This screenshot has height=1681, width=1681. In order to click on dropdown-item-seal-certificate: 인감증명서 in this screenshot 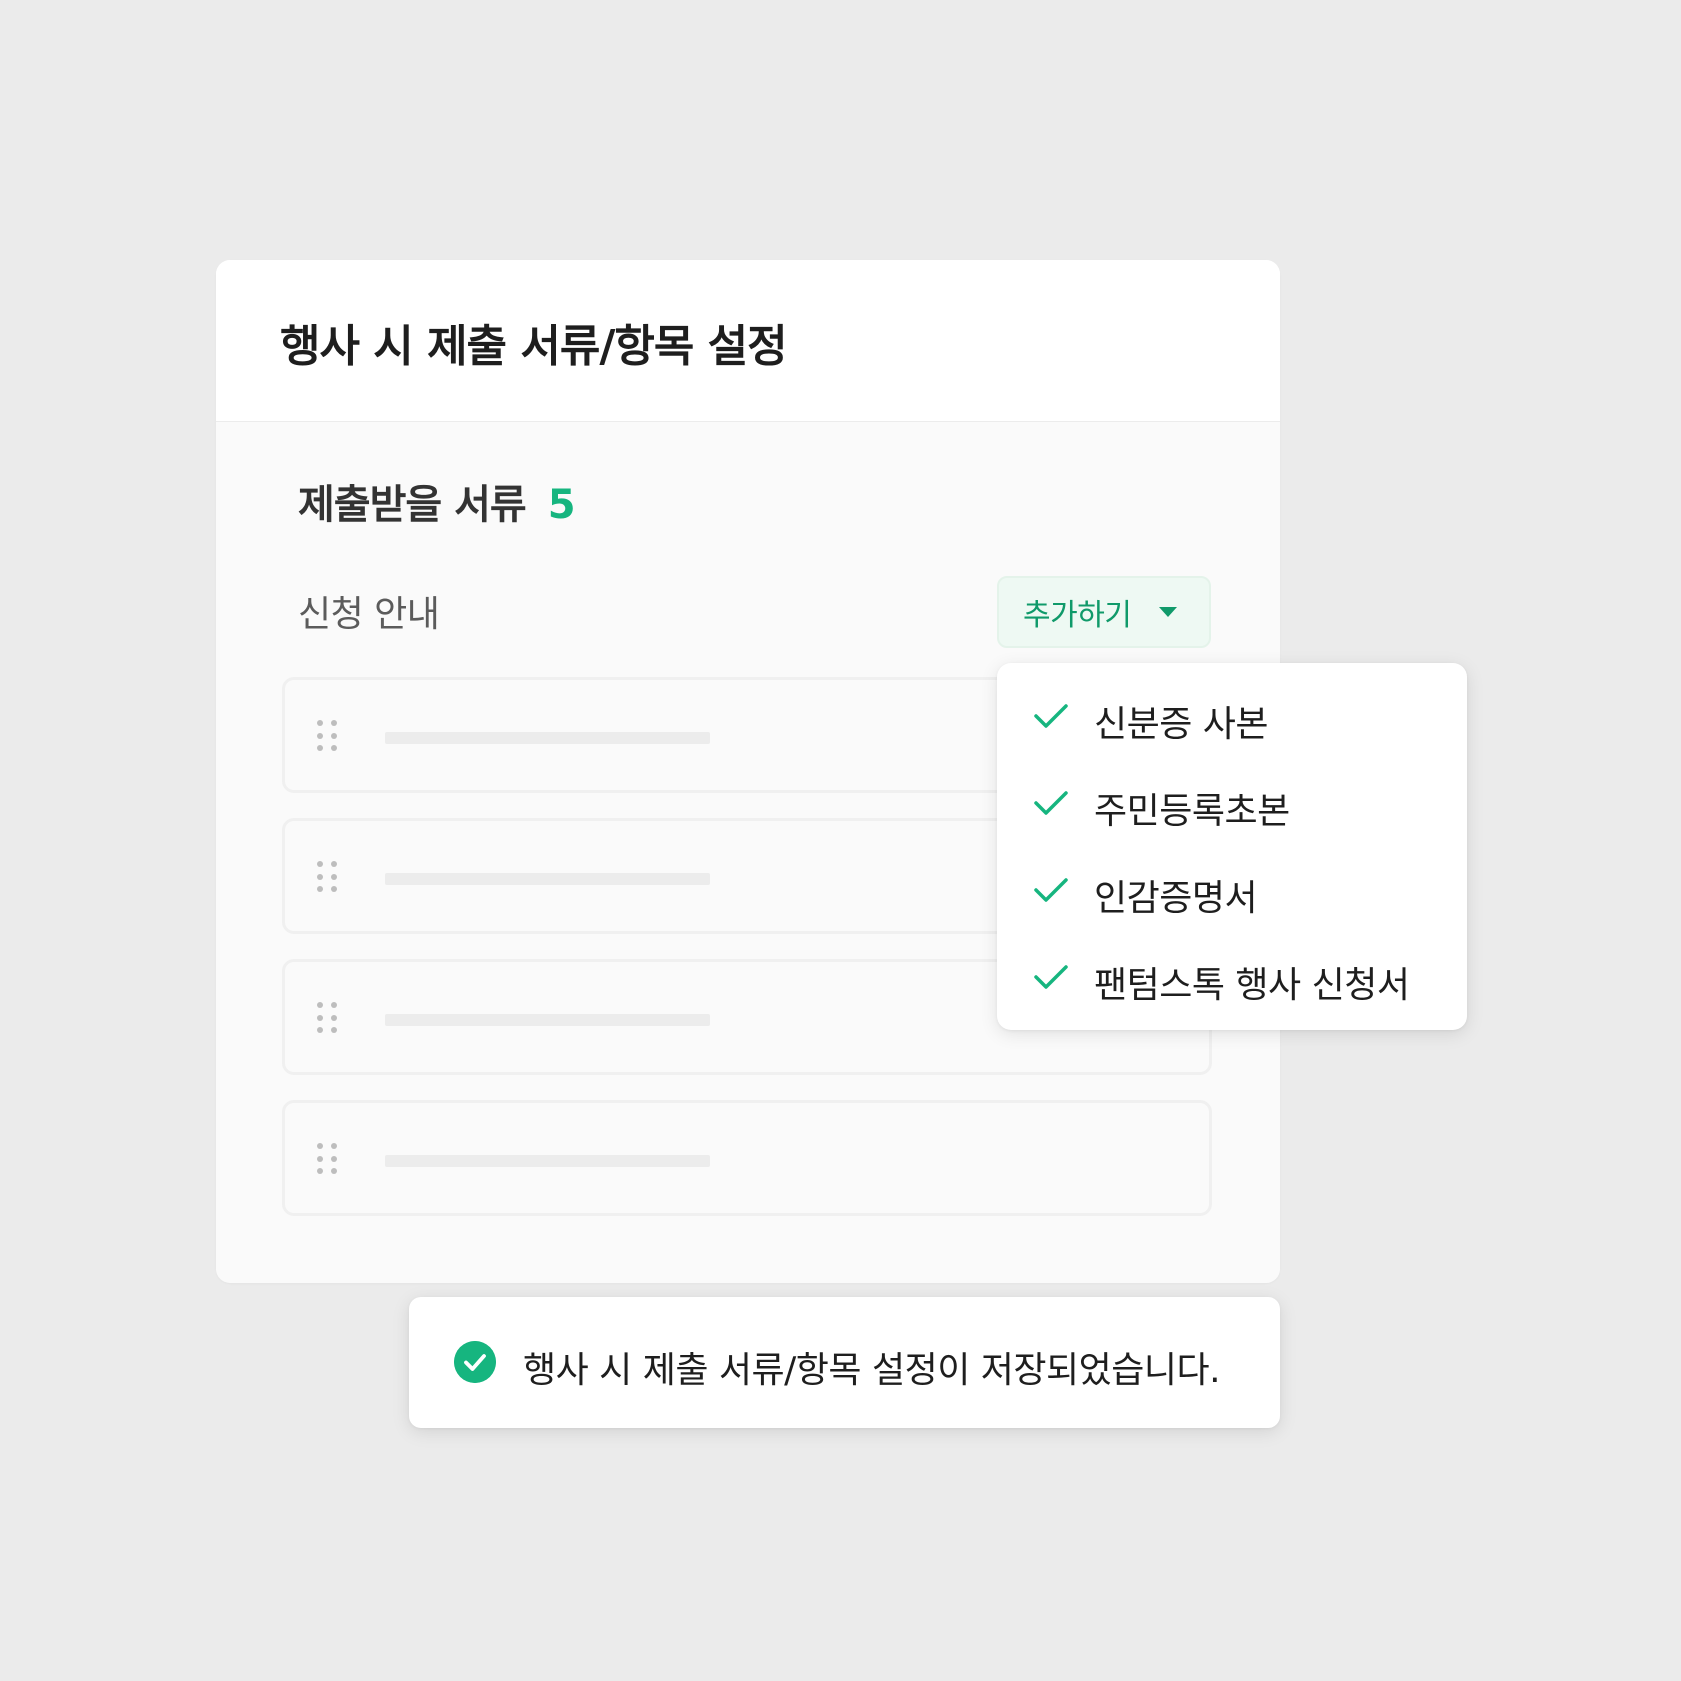, I will do `click(1232, 890)`.